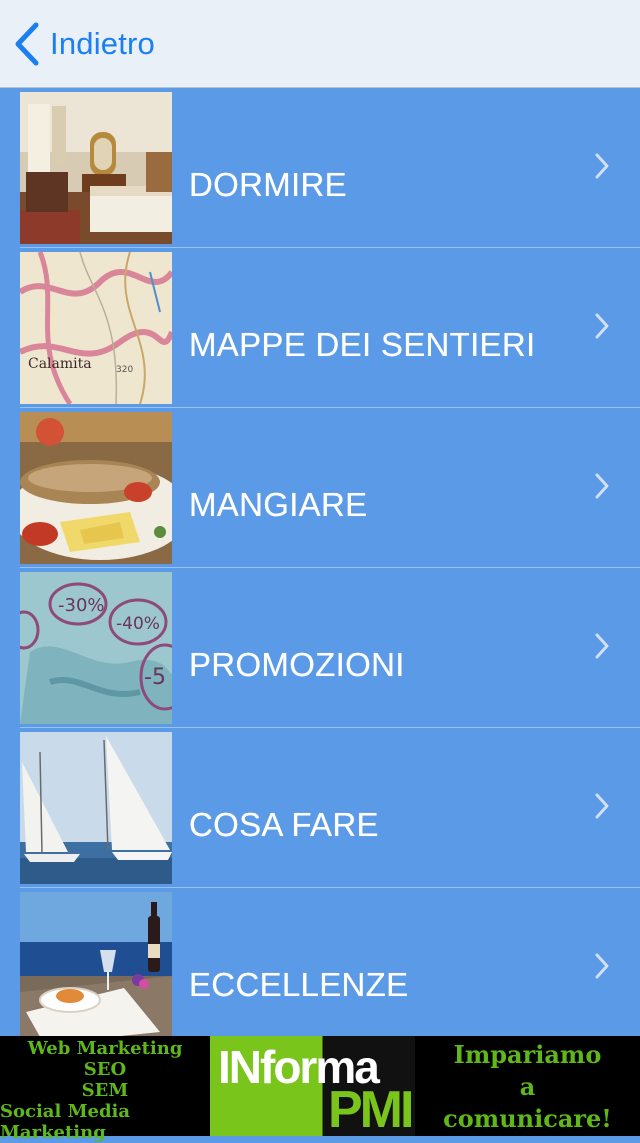 The height and width of the screenshot is (1143, 640). I want to click on svg-text: -5, so click(155, 677).